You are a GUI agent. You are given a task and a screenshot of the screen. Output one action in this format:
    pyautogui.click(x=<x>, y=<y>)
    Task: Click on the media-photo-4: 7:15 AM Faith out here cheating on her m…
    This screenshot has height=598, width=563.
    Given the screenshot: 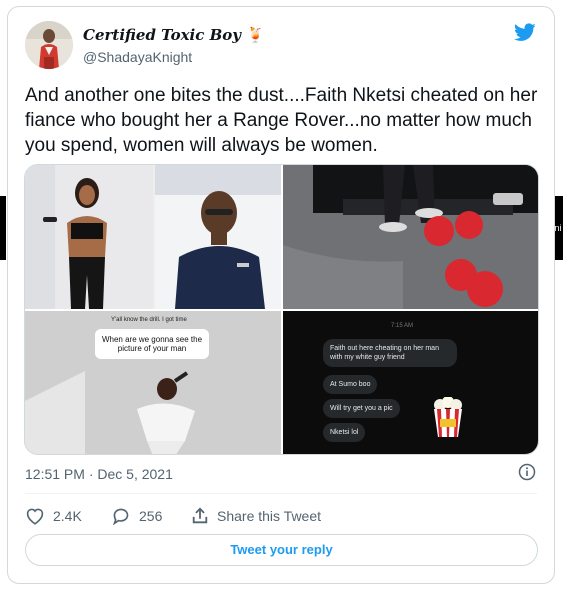 What is the action you would take?
    pyautogui.click(x=410, y=382)
    